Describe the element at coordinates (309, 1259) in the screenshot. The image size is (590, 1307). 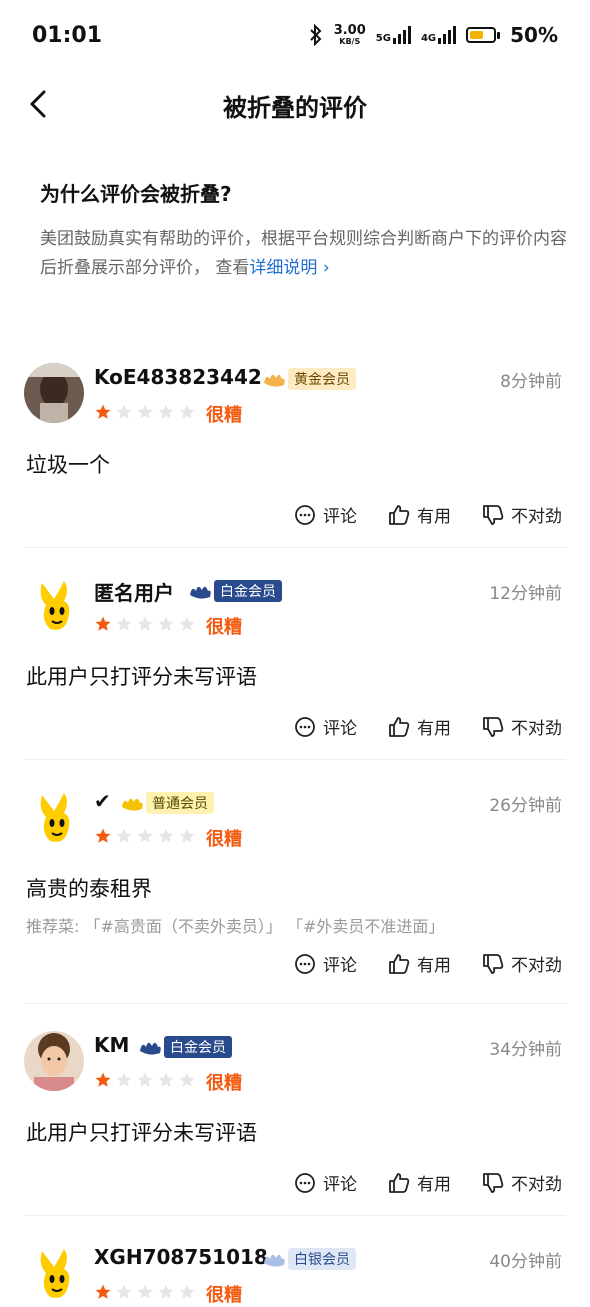
I see `member-badge: 白银会员` at that location.